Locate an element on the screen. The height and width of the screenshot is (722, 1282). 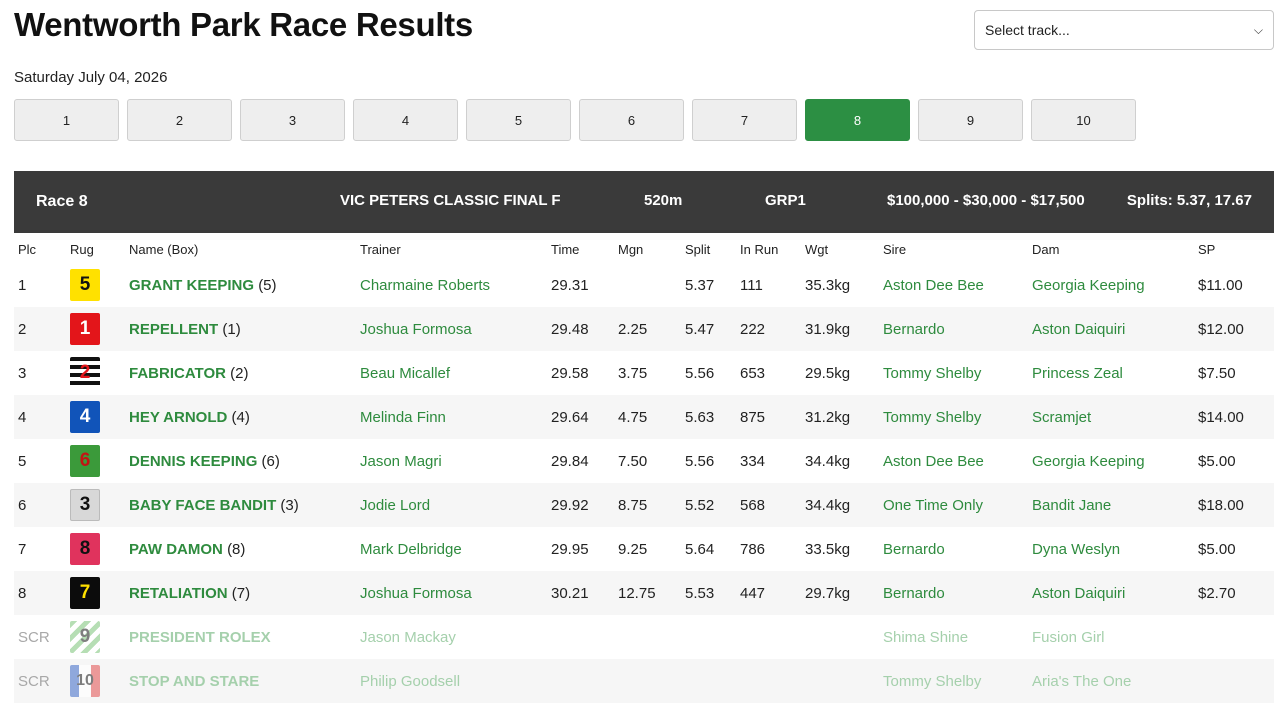
rug-icon: 6 is located at coordinates (85, 461).